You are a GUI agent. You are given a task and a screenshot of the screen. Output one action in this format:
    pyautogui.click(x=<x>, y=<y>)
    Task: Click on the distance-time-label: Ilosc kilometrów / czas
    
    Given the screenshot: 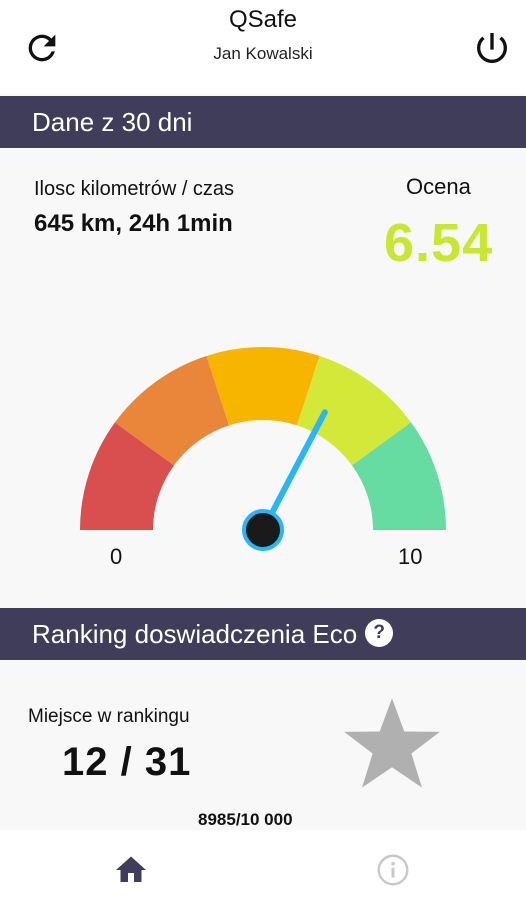 What is the action you would take?
    pyautogui.click(x=134, y=189)
    